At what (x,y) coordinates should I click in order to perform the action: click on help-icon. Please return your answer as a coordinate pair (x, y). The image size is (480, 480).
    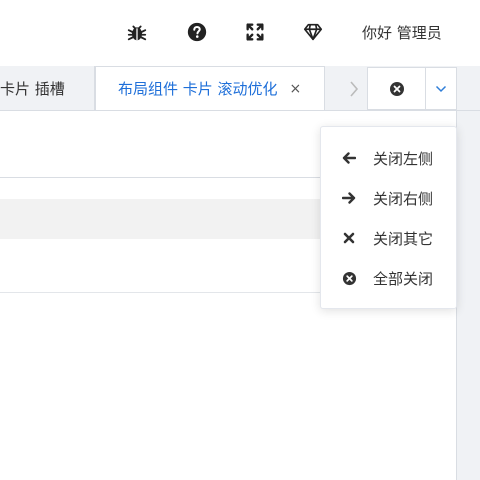
    Looking at the image, I should click on (197, 32).